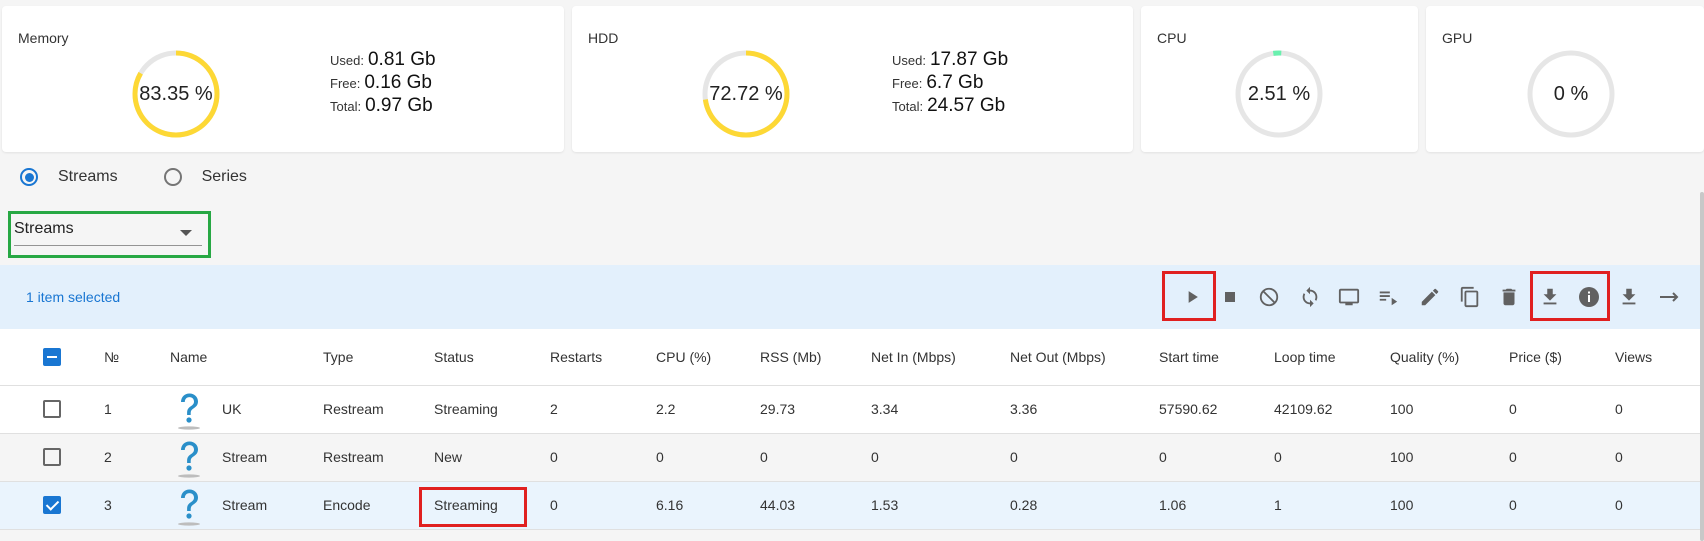  Describe the element at coordinates (1349, 297) in the screenshot. I see `monitor-icon` at that location.